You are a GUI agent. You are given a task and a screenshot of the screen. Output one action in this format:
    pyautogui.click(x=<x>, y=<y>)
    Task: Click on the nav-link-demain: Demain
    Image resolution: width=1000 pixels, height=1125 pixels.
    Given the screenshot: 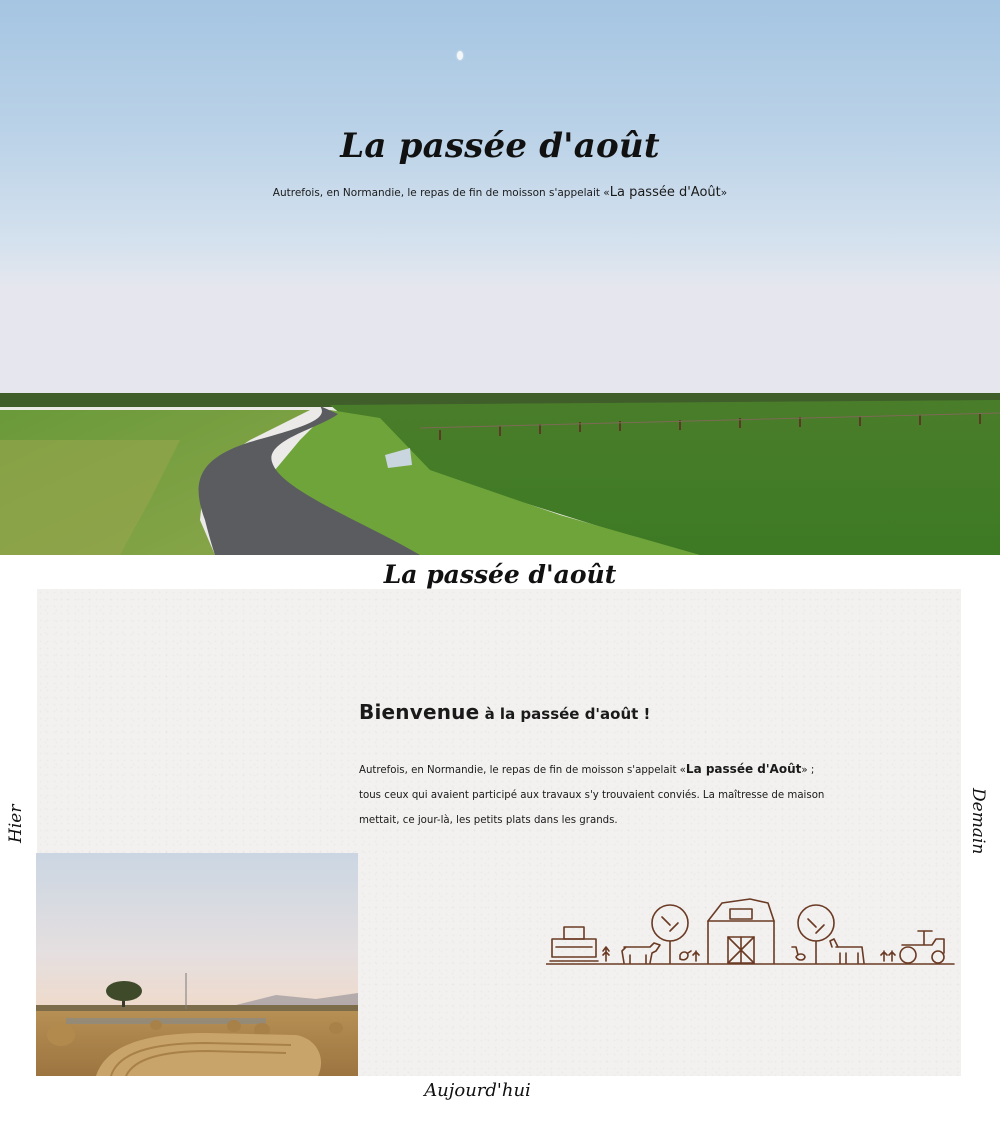 What is the action you would take?
    pyautogui.click(x=978, y=821)
    